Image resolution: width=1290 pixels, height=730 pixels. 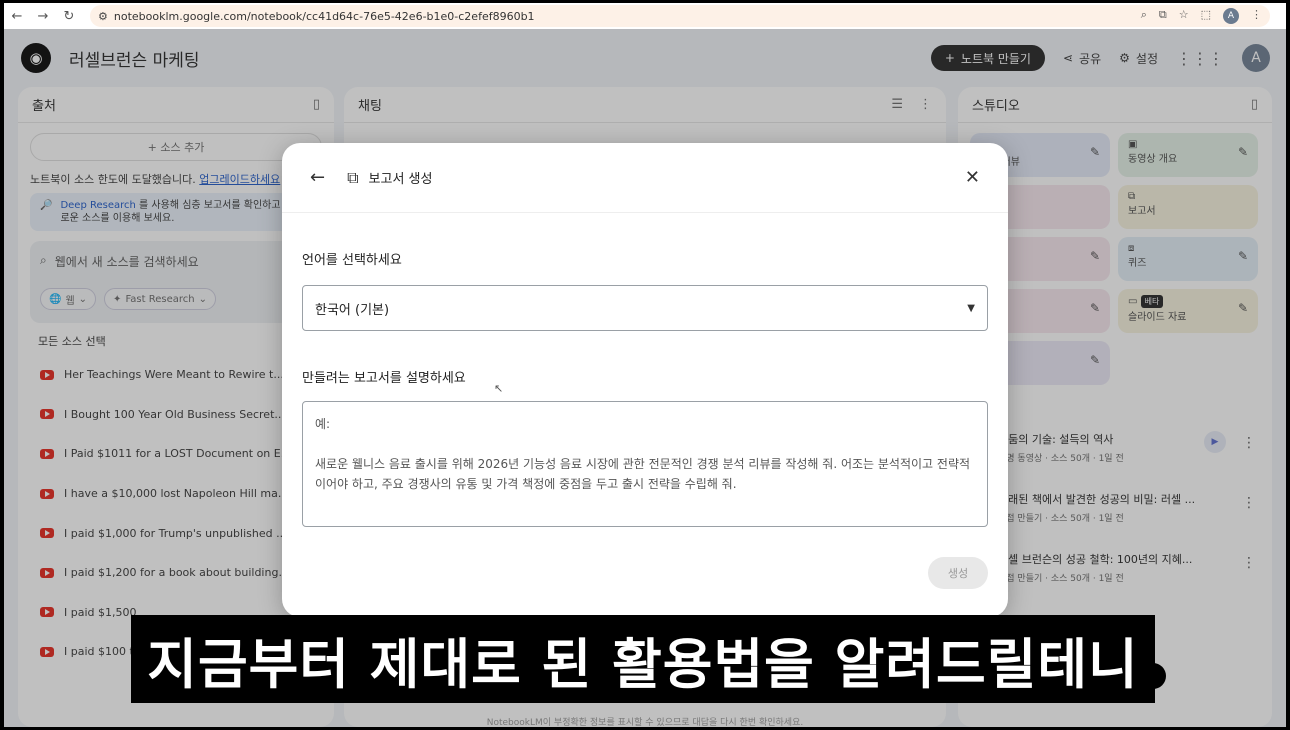 What do you see at coordinates (103, 16) in the screenshot?
I see `site-settings-icon: ⚙` at bounding box center [103, 16].